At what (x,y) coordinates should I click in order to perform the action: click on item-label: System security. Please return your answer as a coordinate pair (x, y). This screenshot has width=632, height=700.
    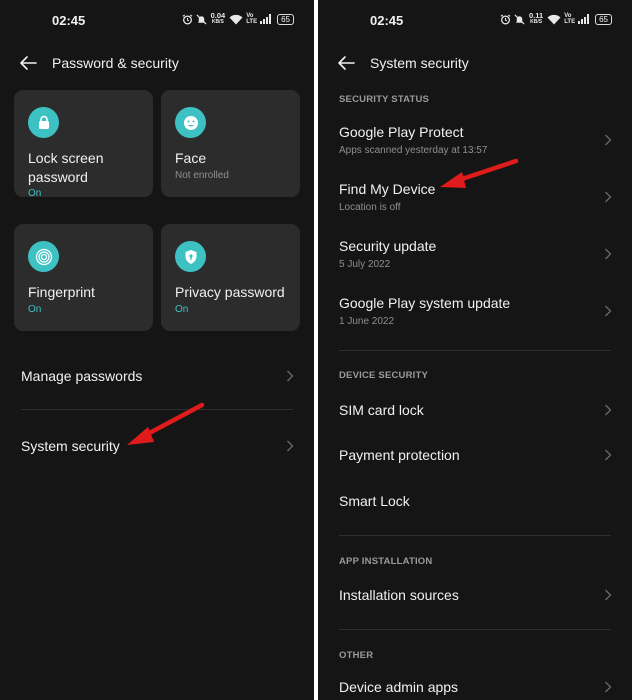
    Looking at the image, I should click on (70, 446).